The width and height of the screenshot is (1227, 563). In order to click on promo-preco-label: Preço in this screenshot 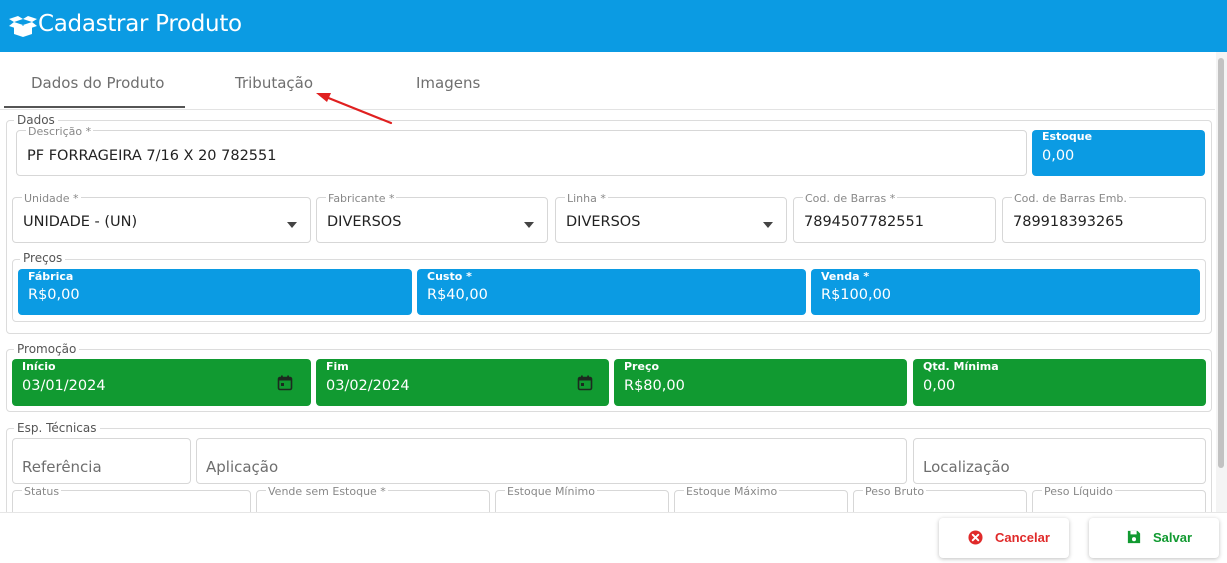, I will do `click(642, 366)`.